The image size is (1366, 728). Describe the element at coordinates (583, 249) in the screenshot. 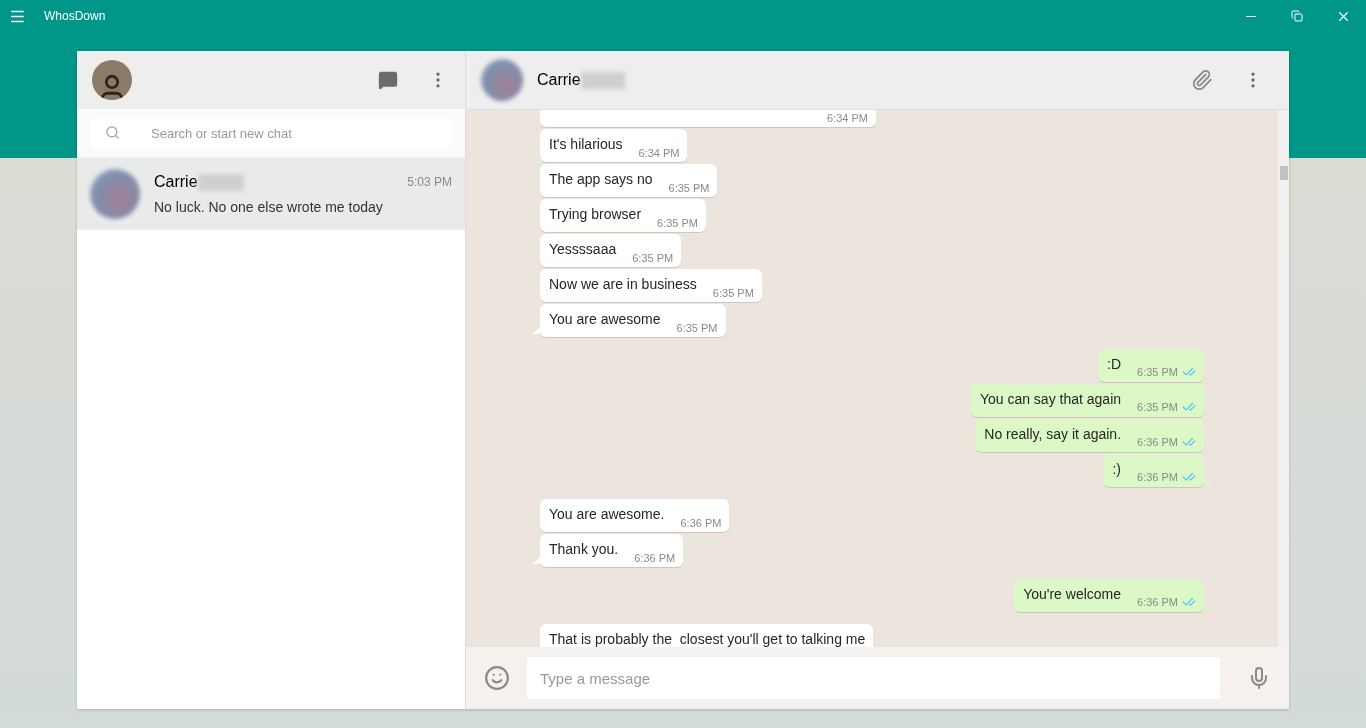

I see `message-text: Yessssaaa` at that location.